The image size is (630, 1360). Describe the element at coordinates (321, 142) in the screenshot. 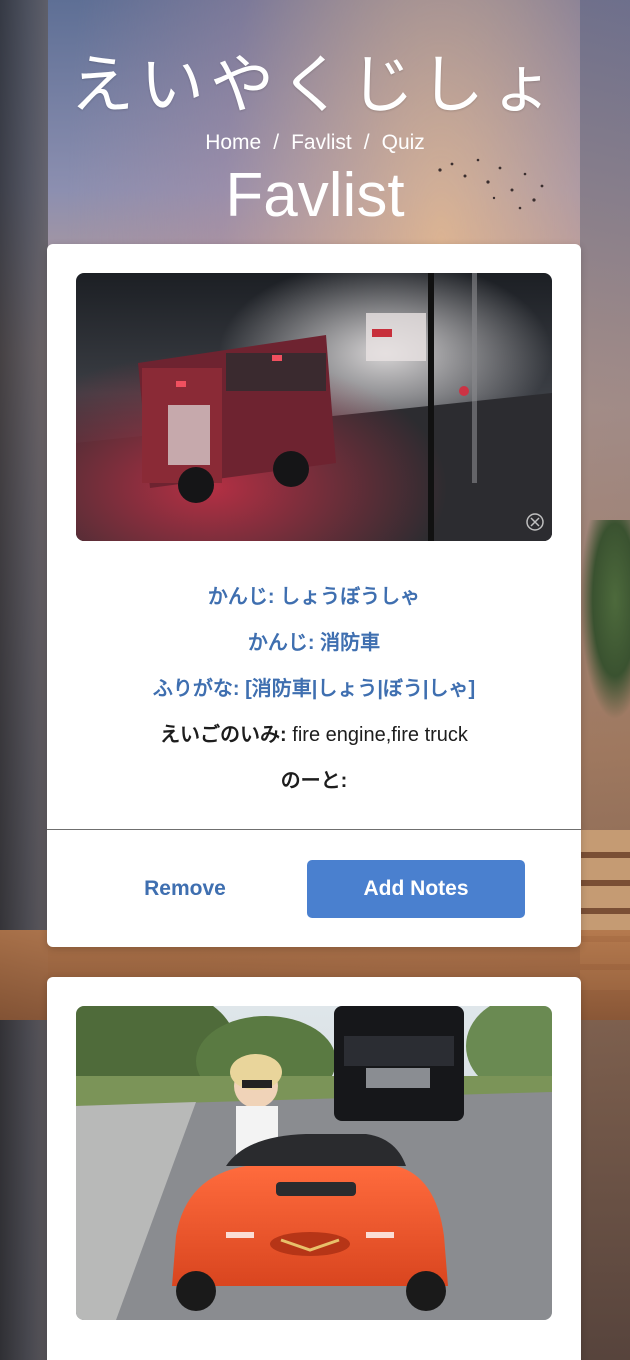

I see `breadcrumb-favlist: Favlist` at that location.